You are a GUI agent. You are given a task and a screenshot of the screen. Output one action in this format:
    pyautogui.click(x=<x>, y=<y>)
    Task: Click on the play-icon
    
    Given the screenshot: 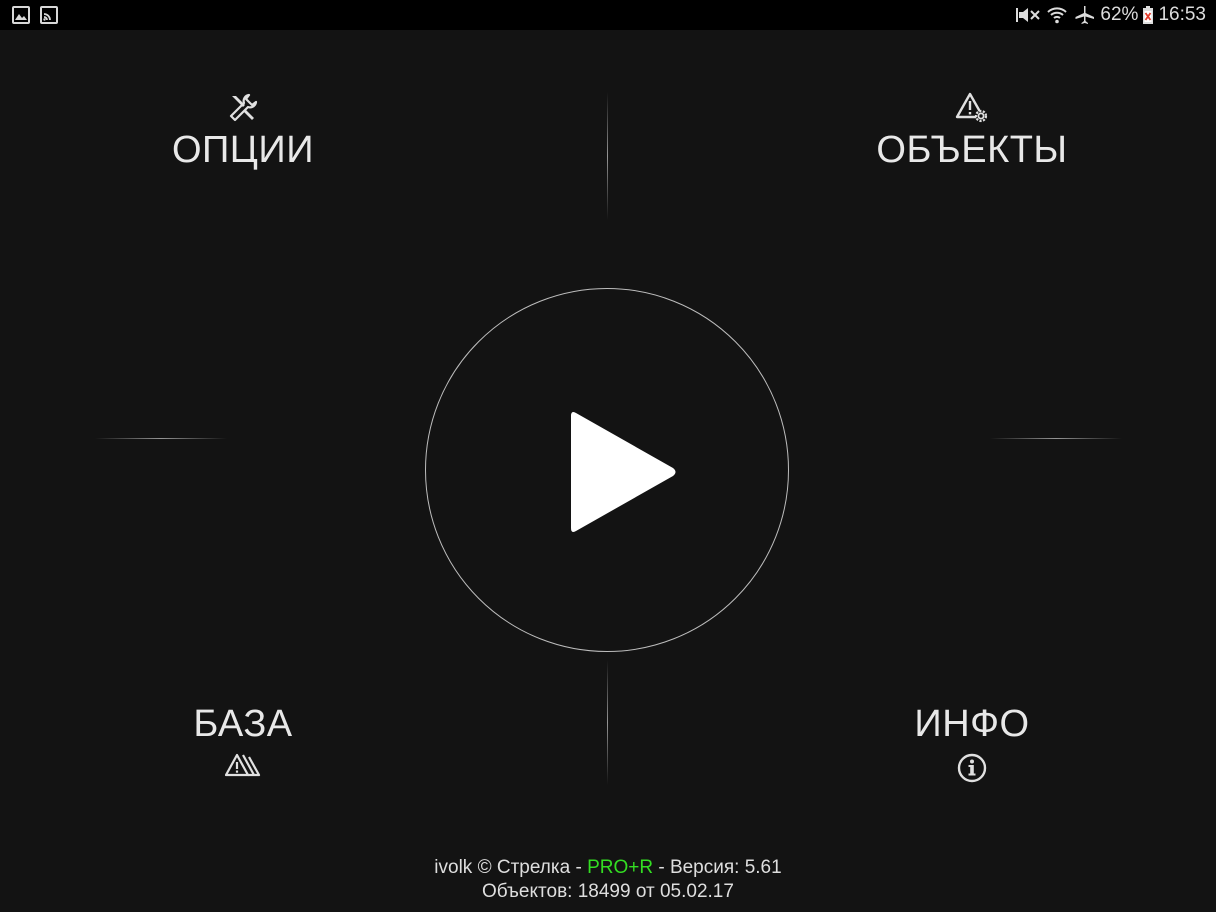 What is the action you would take?
    pyautogui.click(x=623, y=472)
    